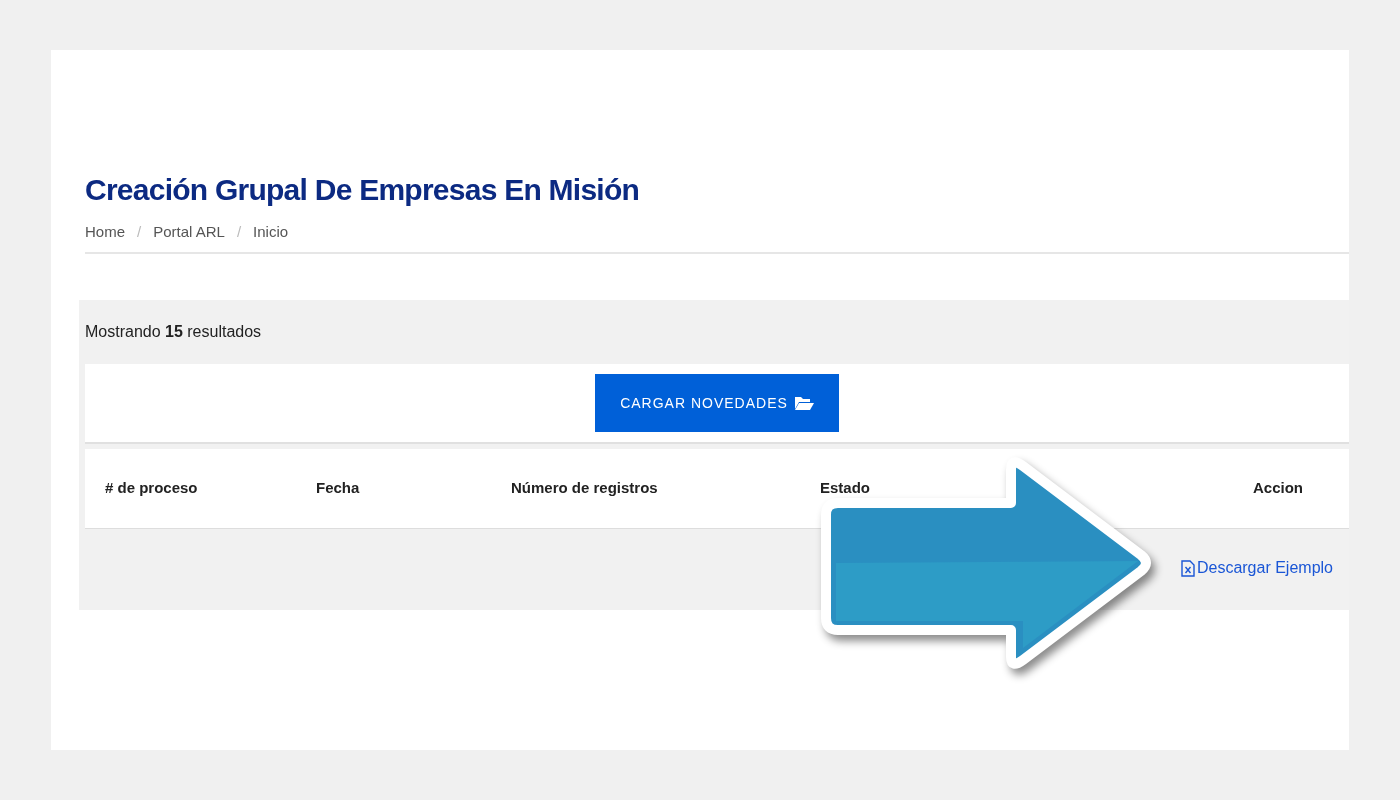 The height and width of the screenshot is (800, 1400). Describe the element at coordinates (845, 488) in the screenshot. I see `column-header: Estado` at that location.